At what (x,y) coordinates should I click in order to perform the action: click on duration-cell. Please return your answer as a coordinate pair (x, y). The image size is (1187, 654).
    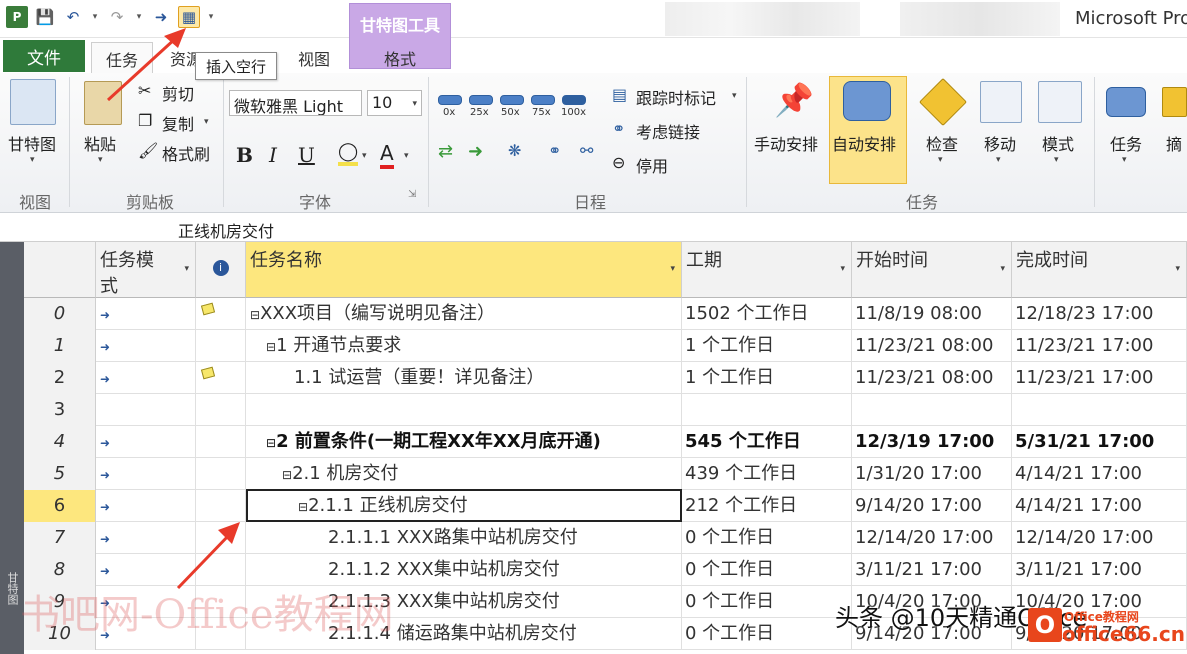
    Looking at the image, I should click on (767, 410).